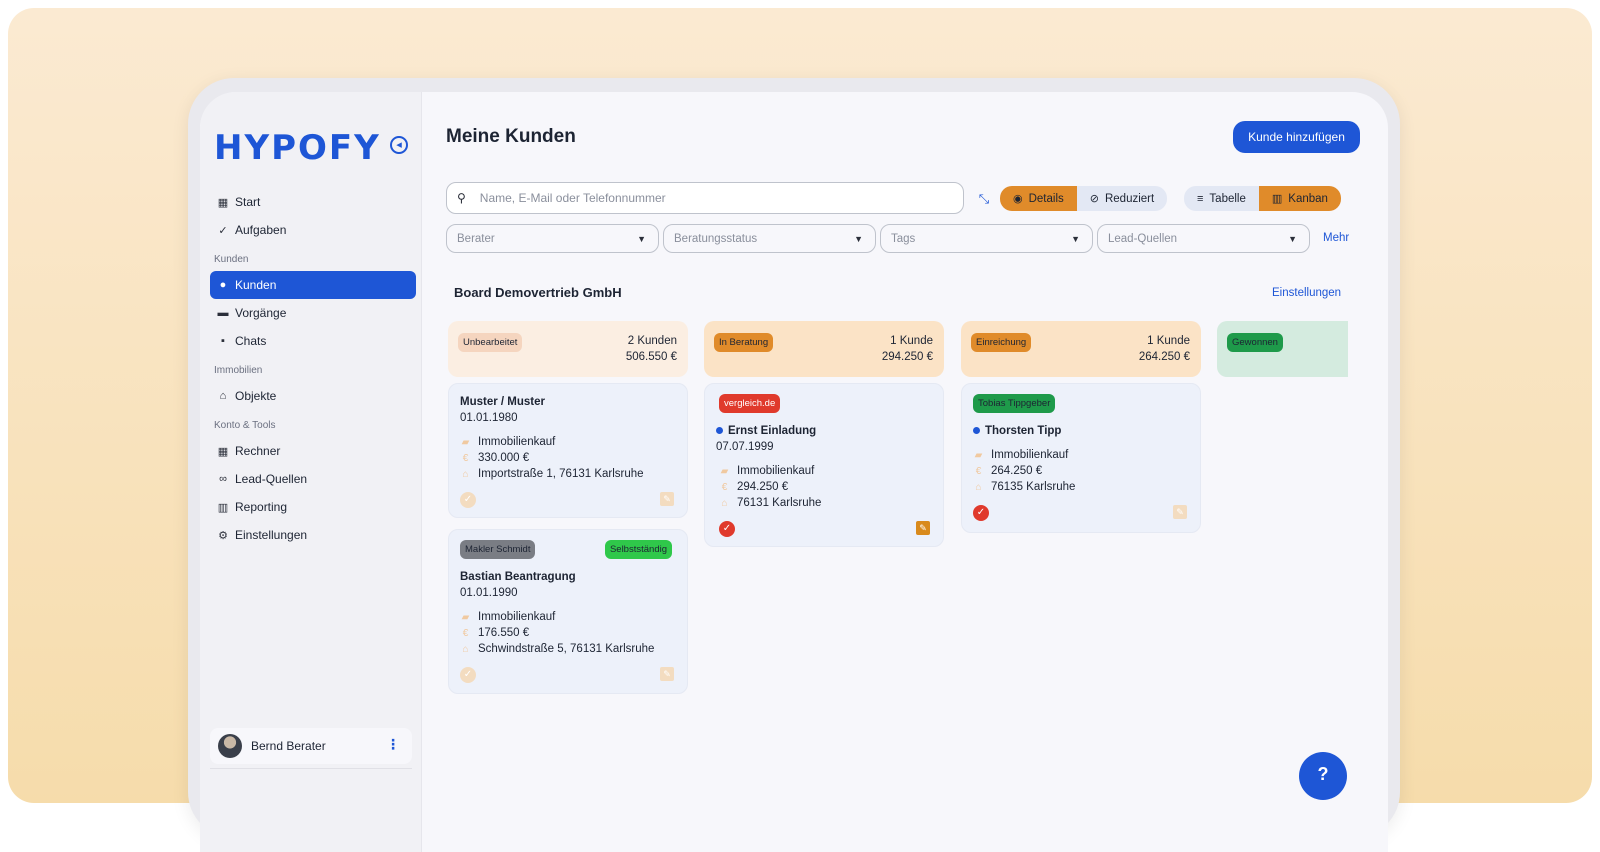 The image size is (1600, 852). Describe the element at coordinates (1023, 431) in the screenshot. I see `customer-name-text: Thorsten Tipp` at that location.